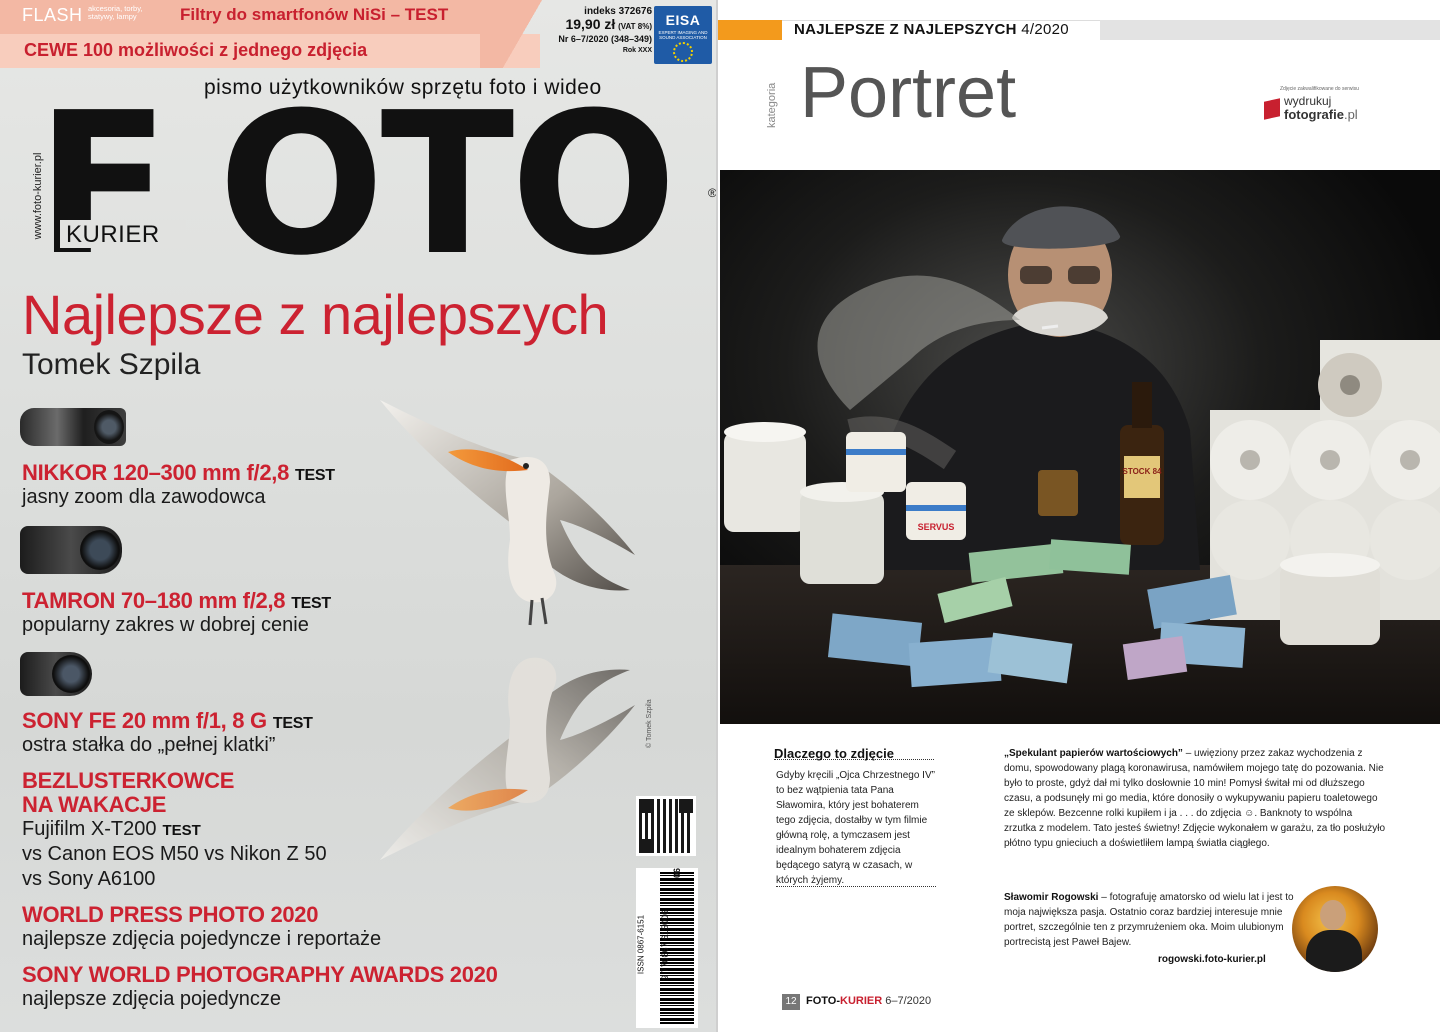 Image resolution: width=1440 pixels, height=1032 pixels. I want to click on header-accent, so click(750, 30).